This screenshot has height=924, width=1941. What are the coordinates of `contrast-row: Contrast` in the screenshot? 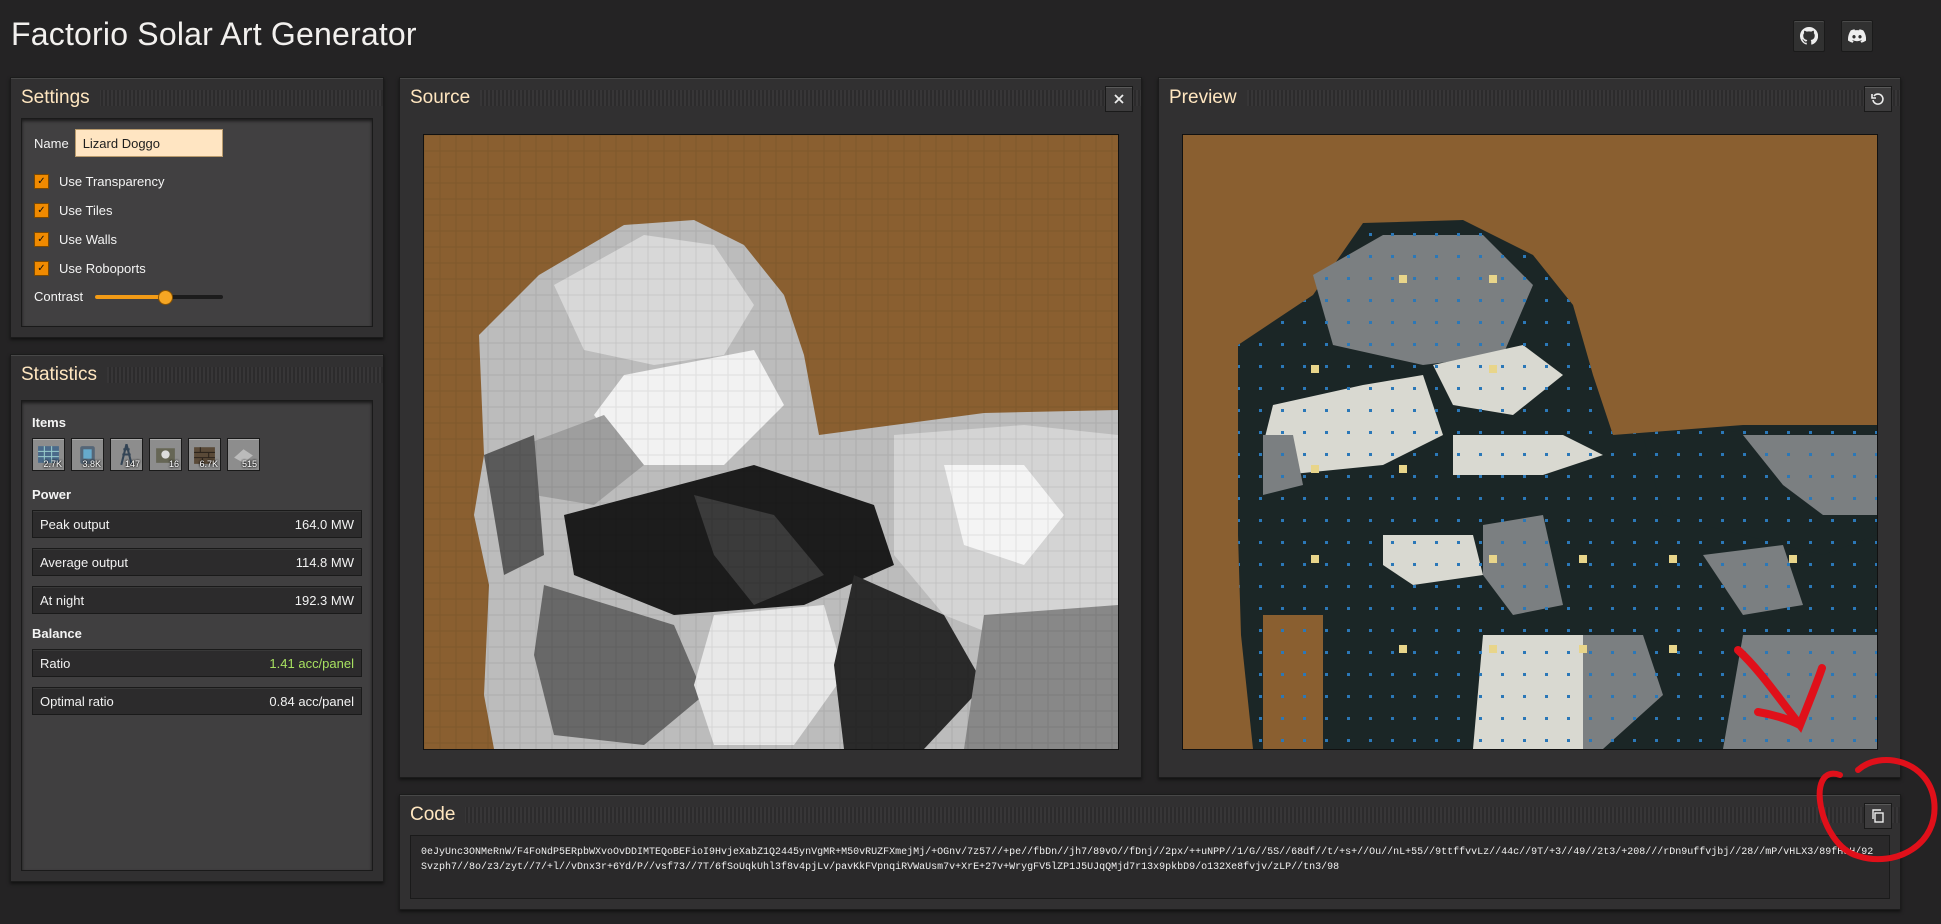 It's located at (129, 297).